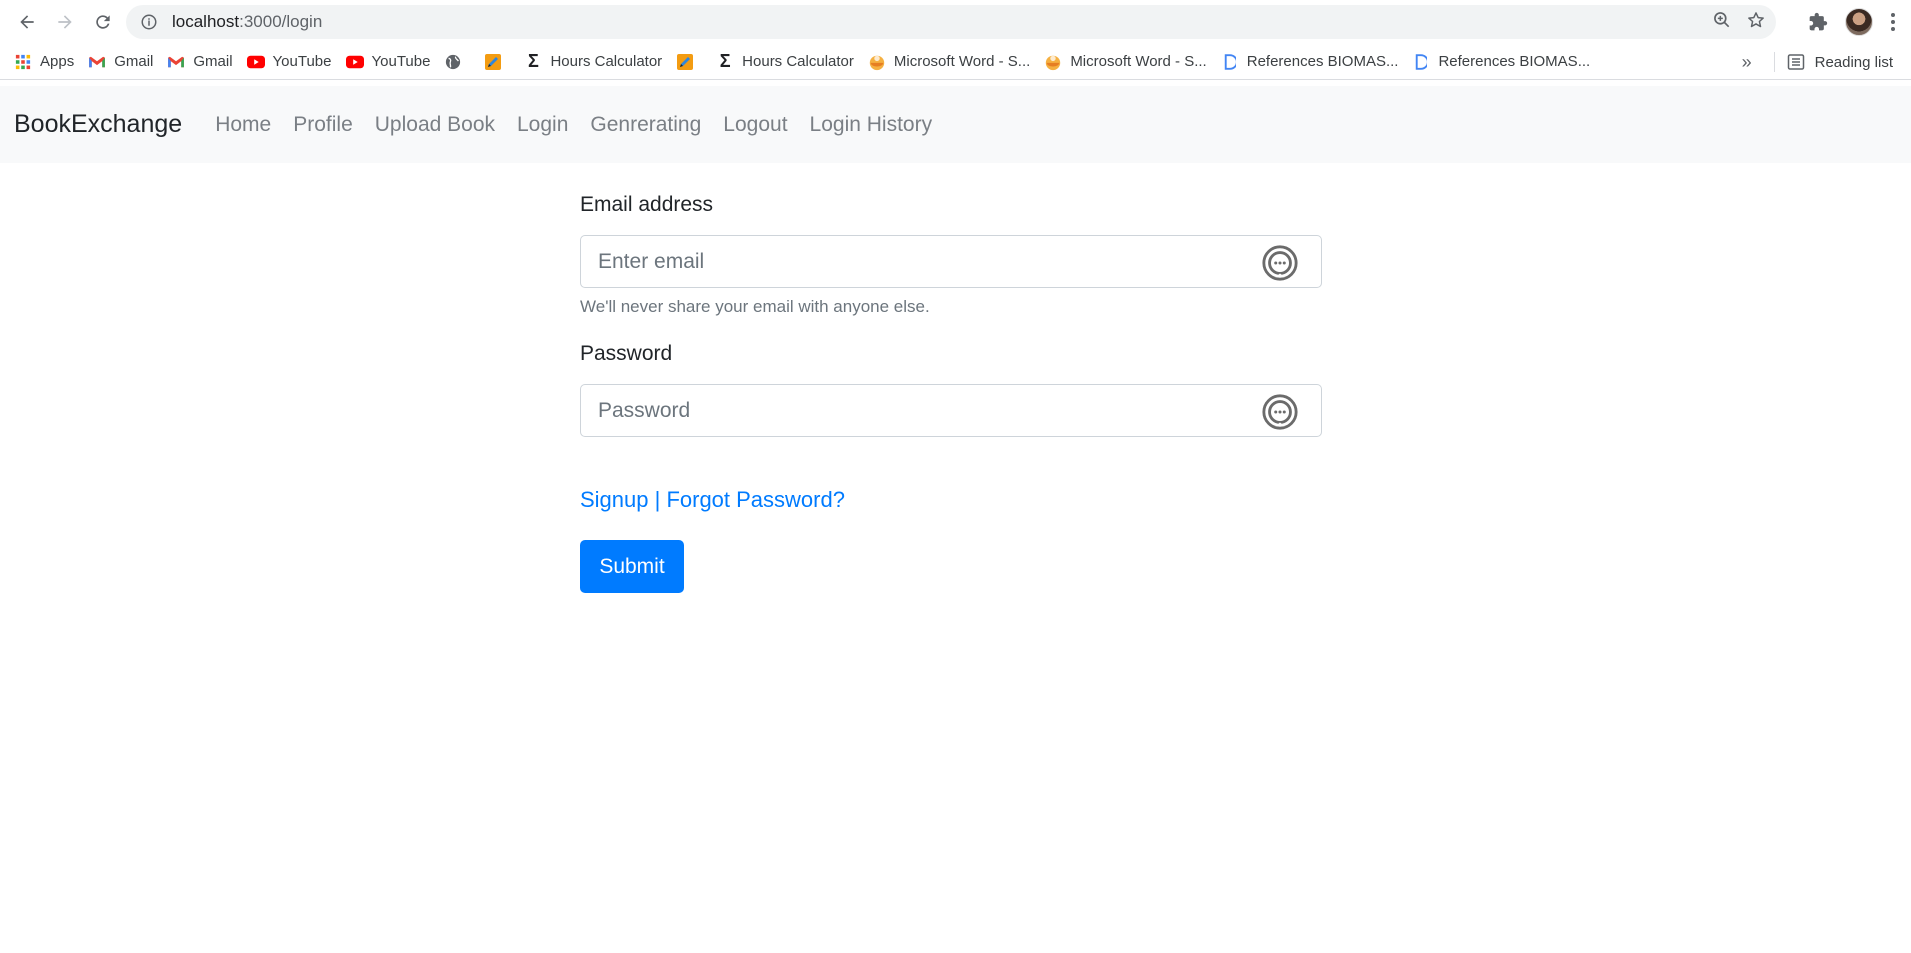 This screenshot has height=953, width=1911. What do you see at coordinates (542, 125) in the screenshot?
I see `nav-link-login: Login` at bounding box center [542, 125].